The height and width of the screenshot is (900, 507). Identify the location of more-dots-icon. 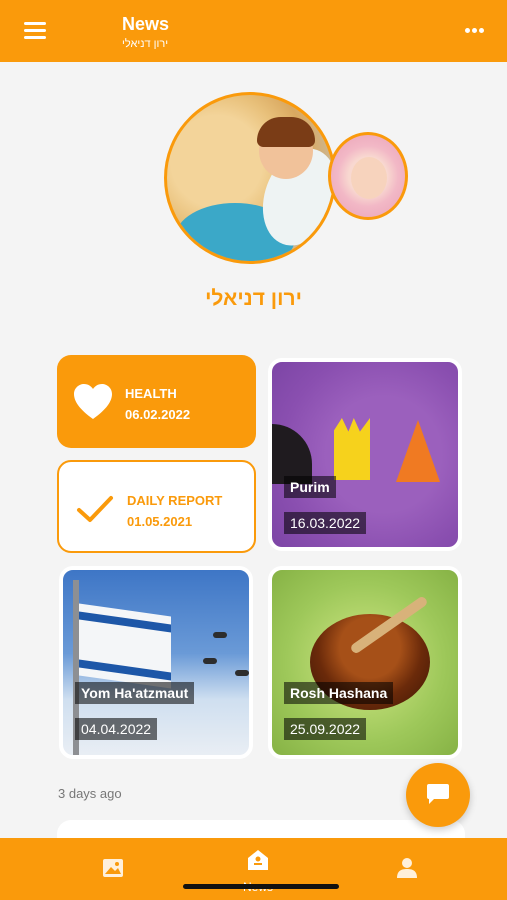
(475, 31).